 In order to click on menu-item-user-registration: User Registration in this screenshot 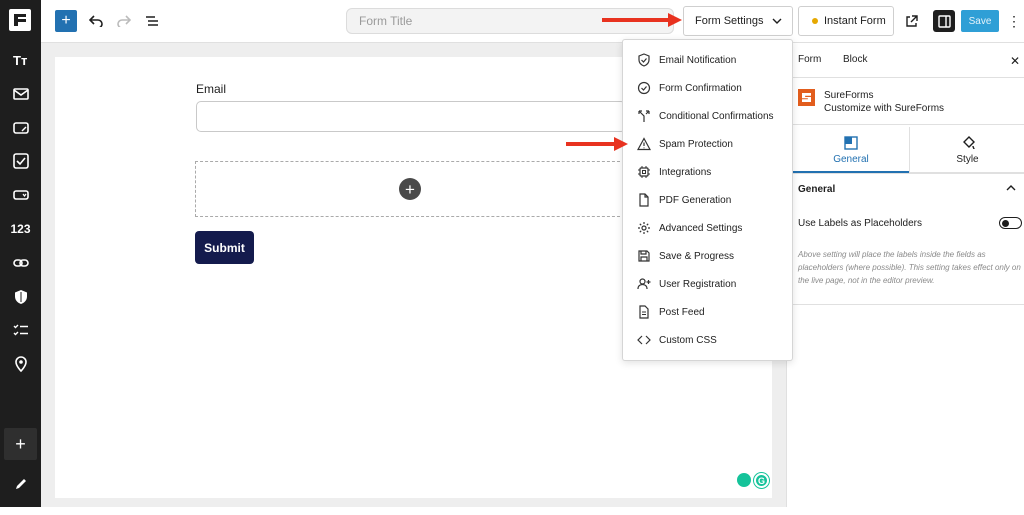, I will do `click(707, 284)`.